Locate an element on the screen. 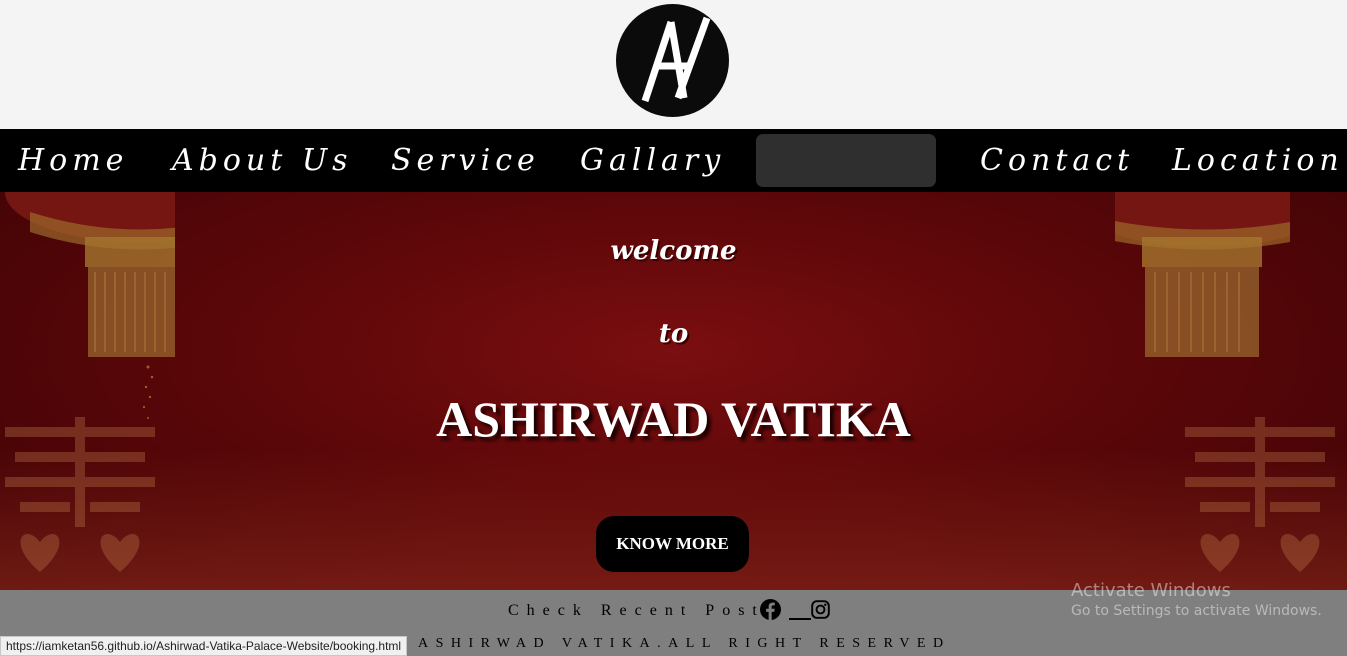 The image size is (1347, 656). nav-location: Location is located at coordinates (1258, 161).